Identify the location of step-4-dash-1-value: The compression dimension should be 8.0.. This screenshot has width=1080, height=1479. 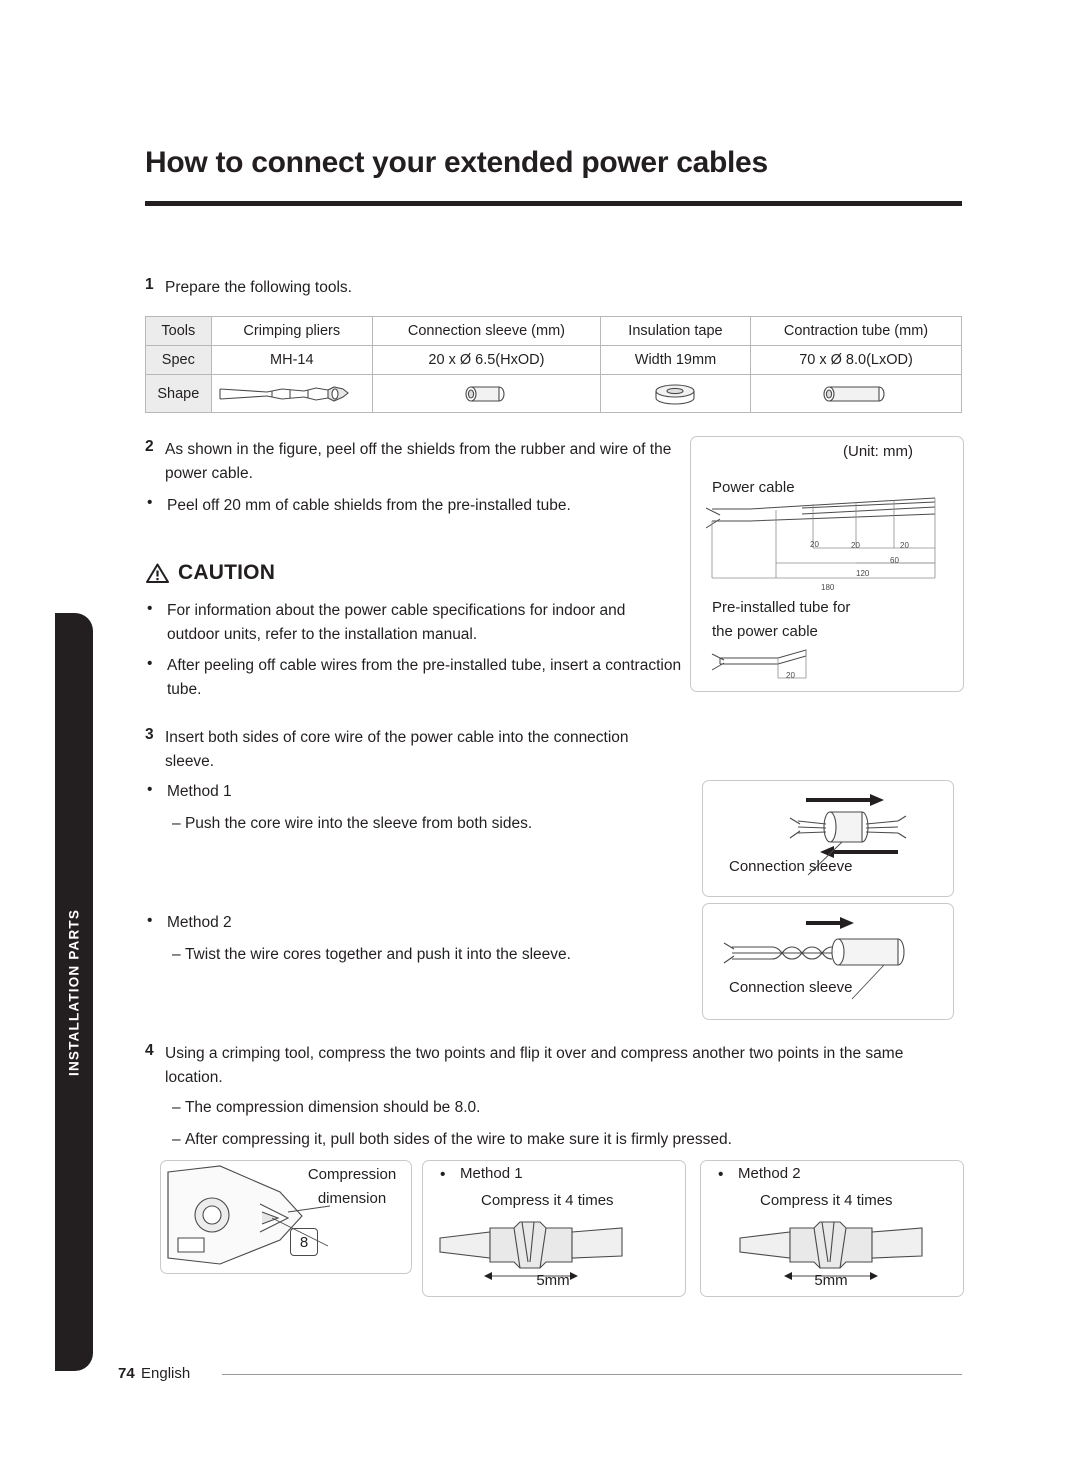
(332, 1107).